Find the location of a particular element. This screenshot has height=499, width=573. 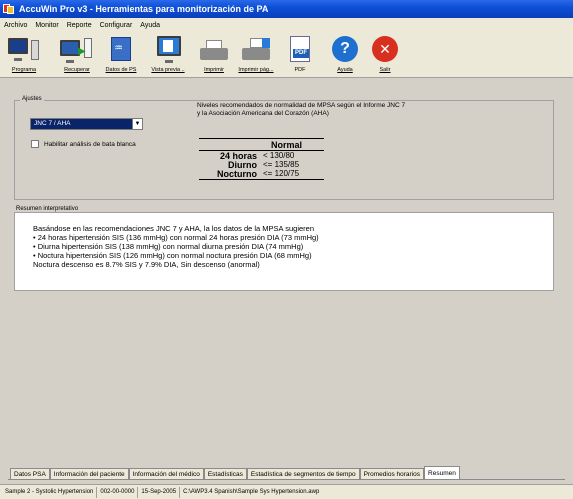

salir-button: ✕ Salir is located at coordinates (385, 55).